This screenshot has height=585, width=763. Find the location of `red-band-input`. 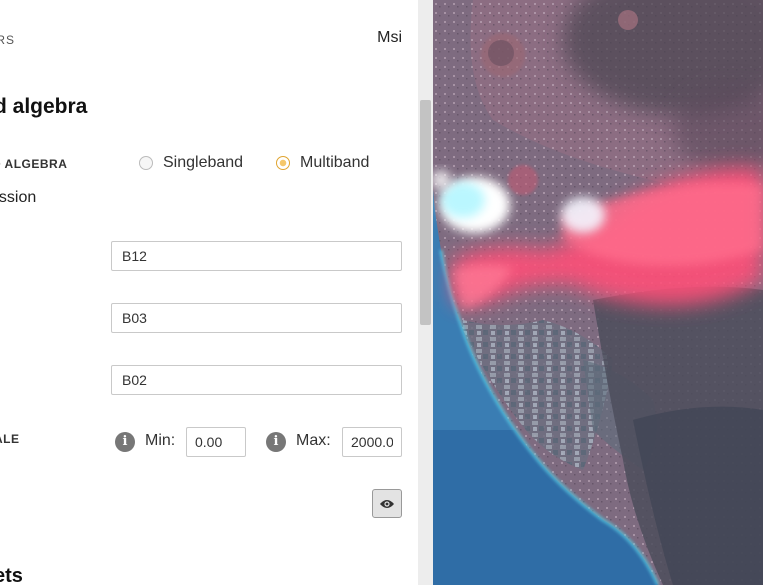

red-band-input is located at coordinates (256, 256).